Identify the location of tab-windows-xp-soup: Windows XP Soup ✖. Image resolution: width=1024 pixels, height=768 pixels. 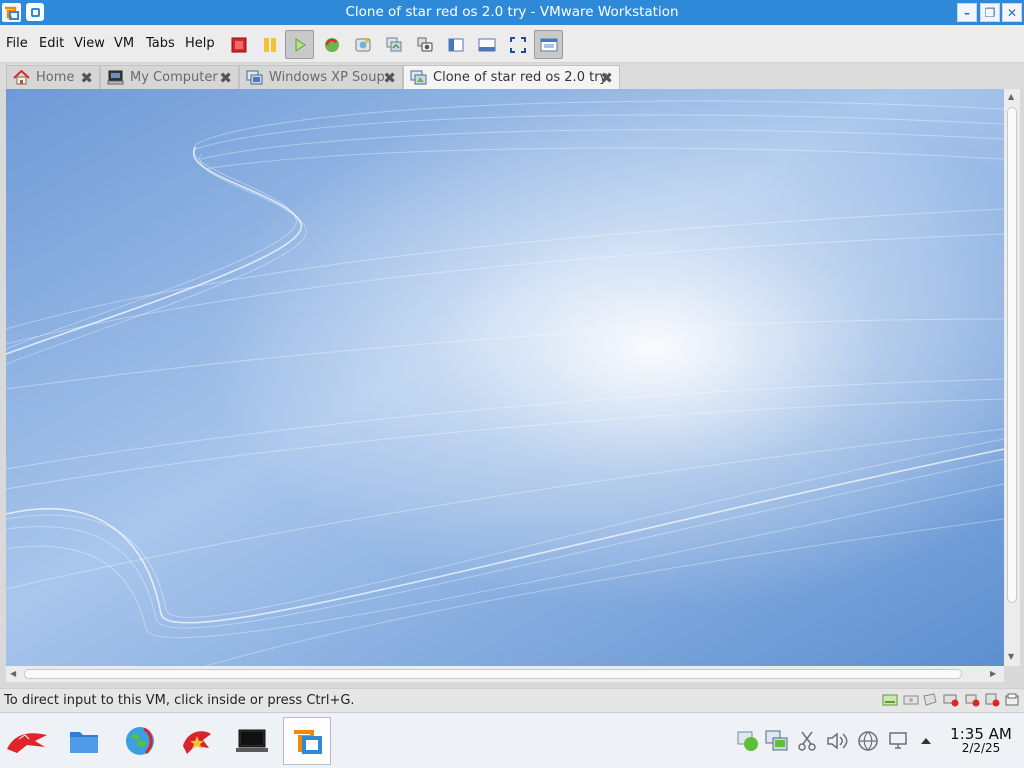
(321, 77).